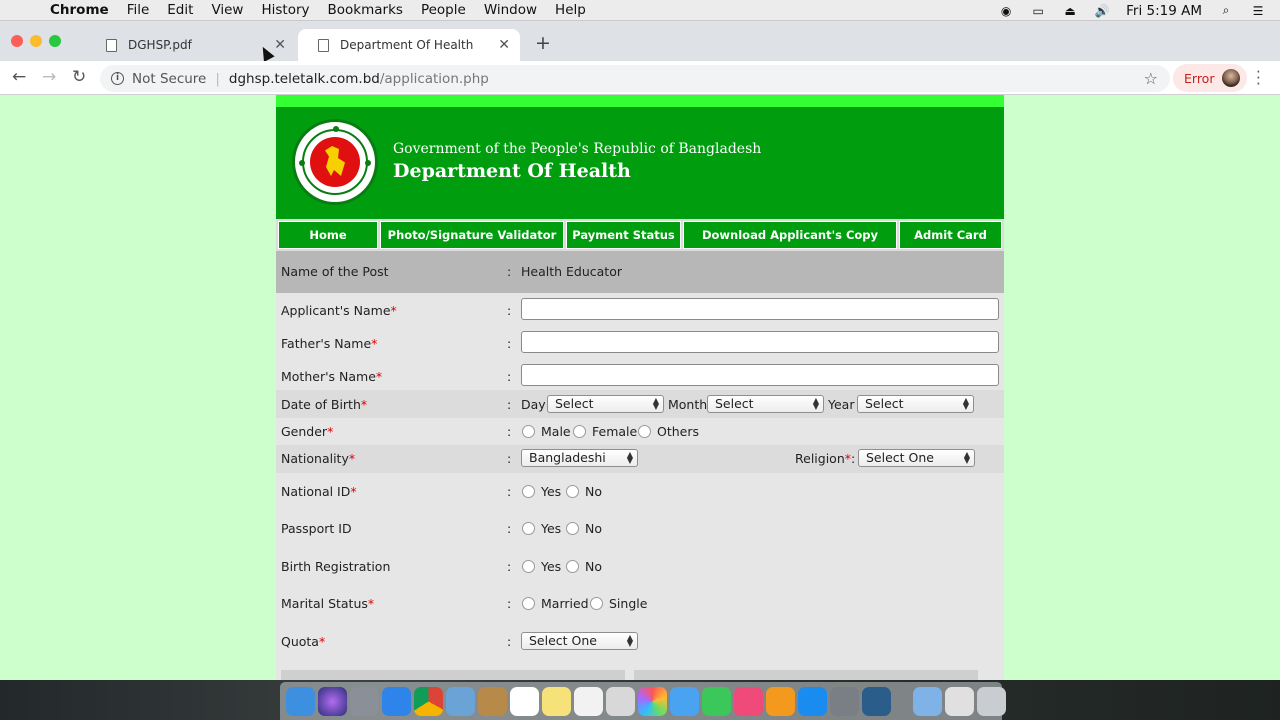 The image size is (1280, 720). I want to click on dob-year-select: Select ▲ ▼, so click(915, 404).